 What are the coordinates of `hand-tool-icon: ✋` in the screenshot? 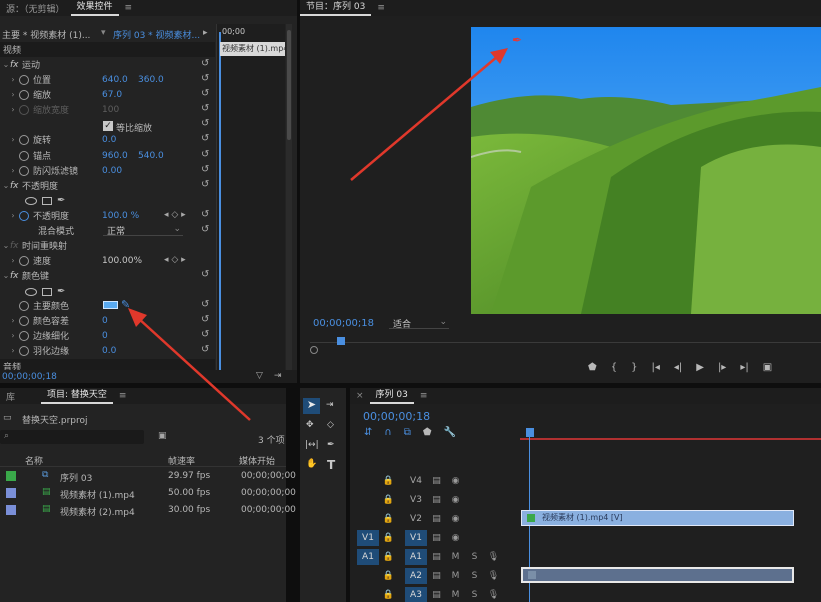 It's located at (311, 464).